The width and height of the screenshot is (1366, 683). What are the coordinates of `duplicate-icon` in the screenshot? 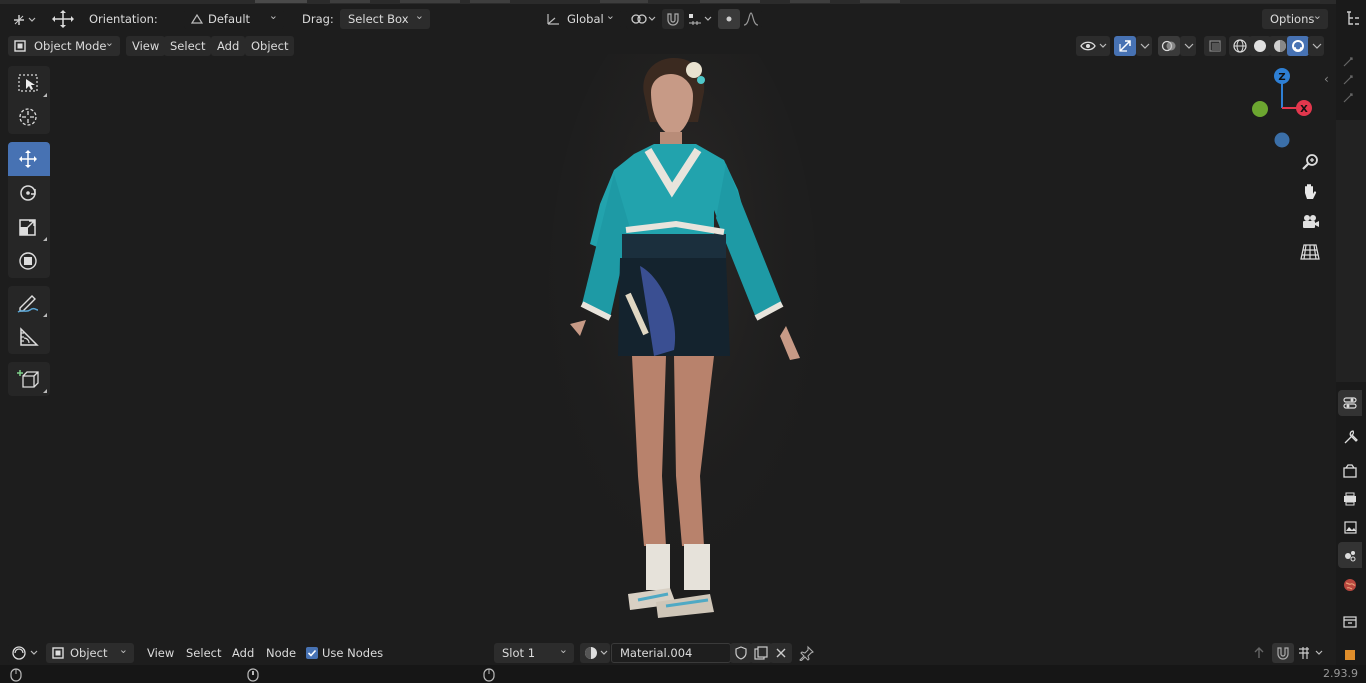 It's located at (761, 653).